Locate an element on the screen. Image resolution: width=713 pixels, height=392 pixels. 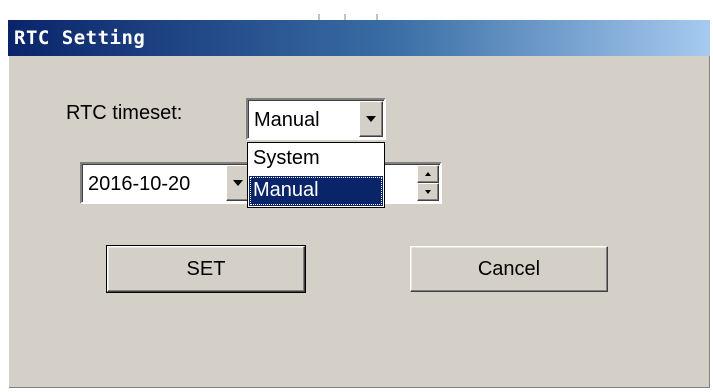
rtc-timeset-value: Manual is located at coordinates (287, 120).